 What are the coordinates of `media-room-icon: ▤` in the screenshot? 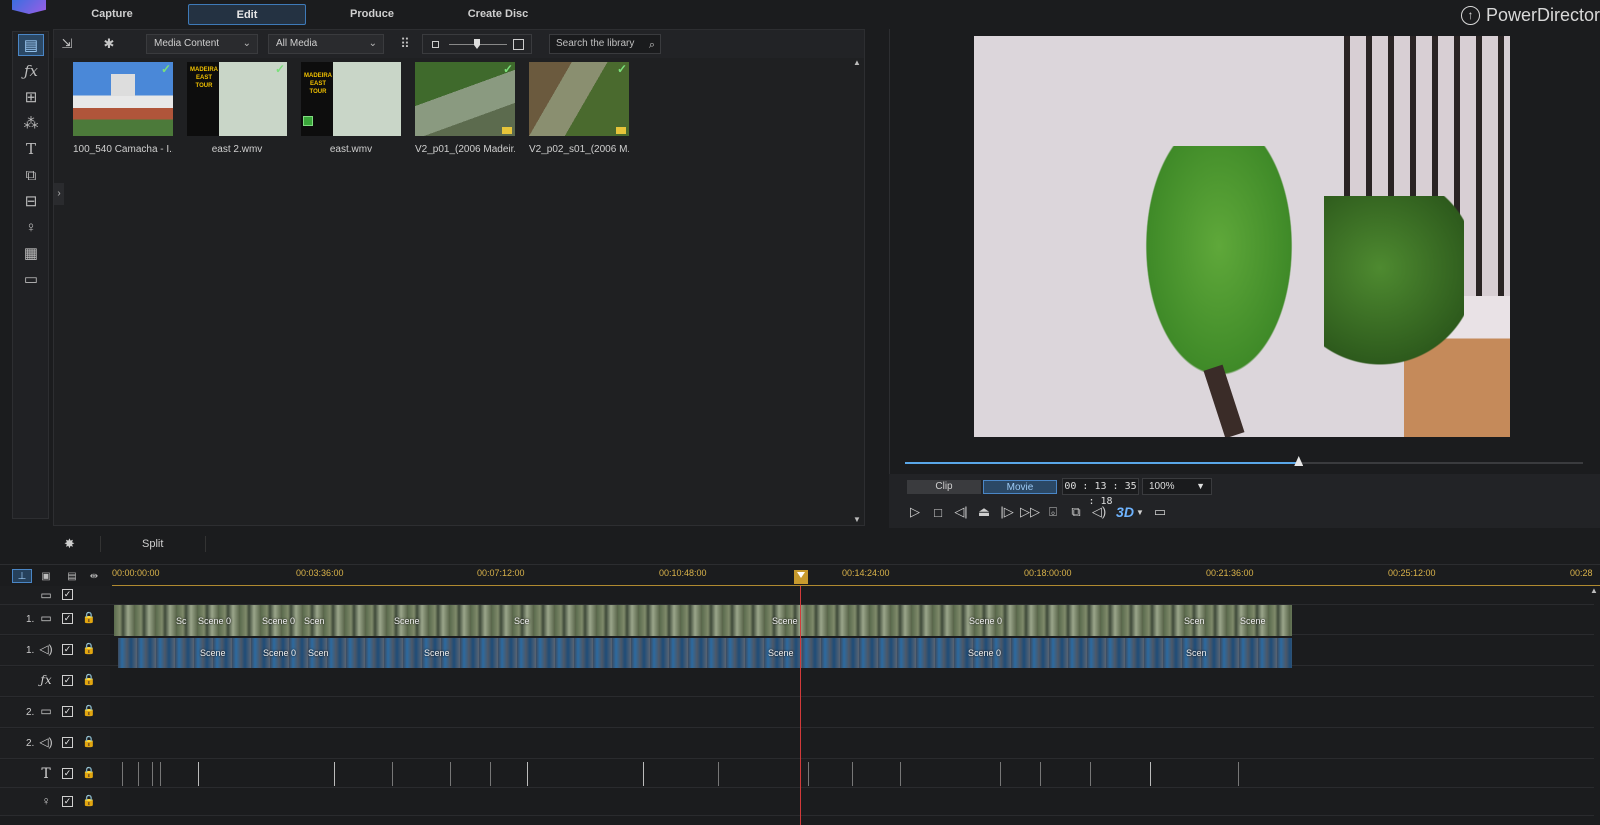 It's located at (31, 45).